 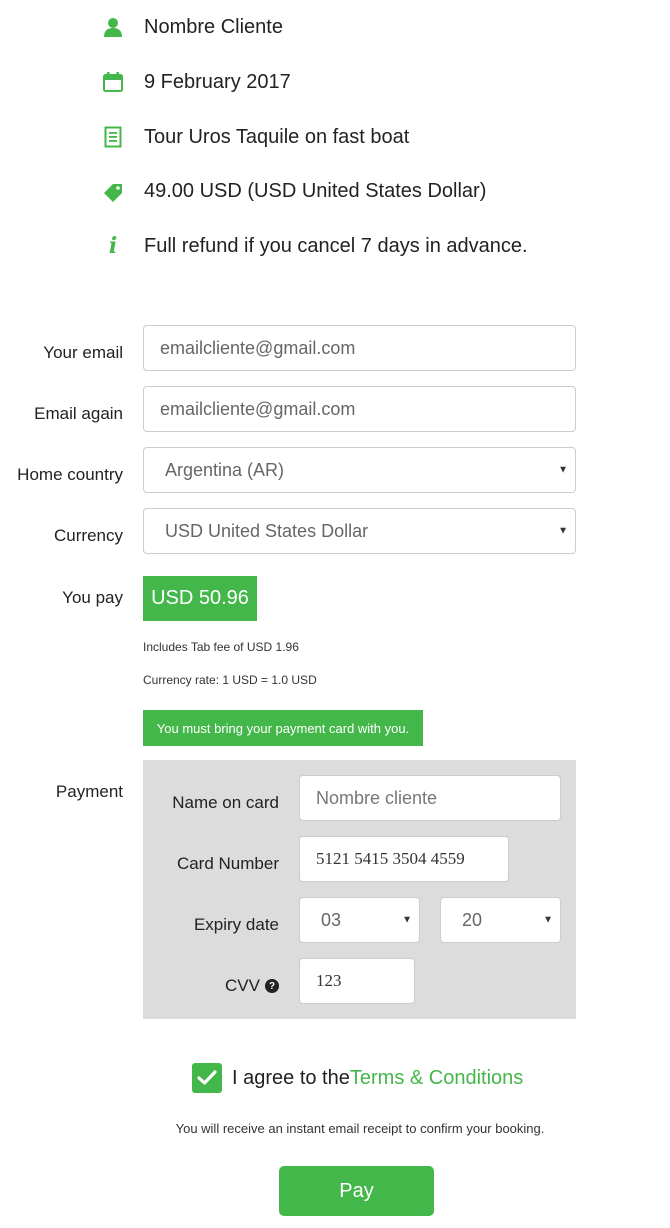 What do you see at coordinates (277, 136) in the screenshot?
I see `tour-name: Tour Uros Taquile on fast boat` at bounding box center [277, 136].